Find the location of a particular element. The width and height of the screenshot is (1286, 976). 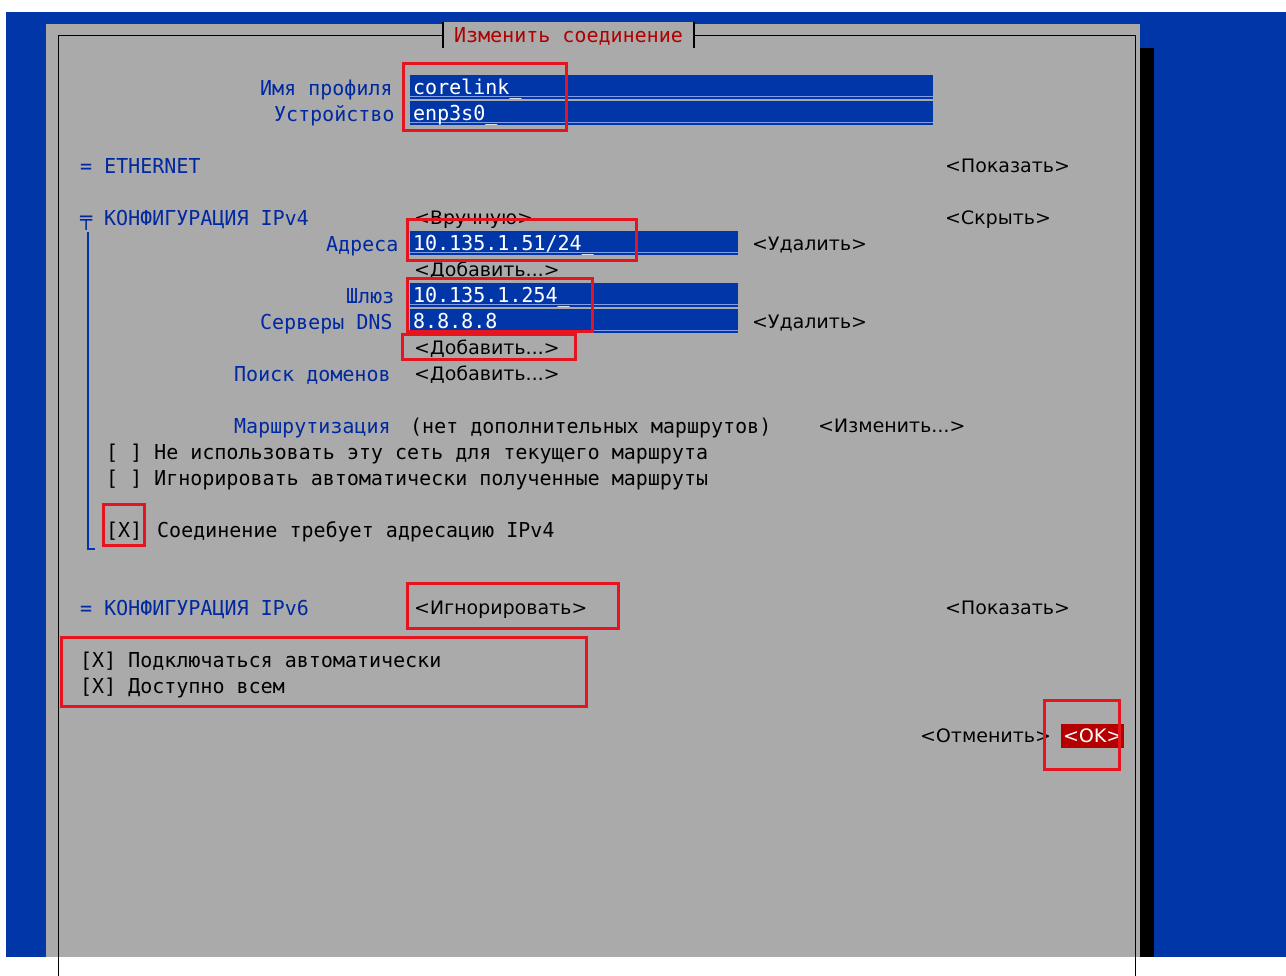

highlight-ipv6-method-box is located at coordinates (513, 606).